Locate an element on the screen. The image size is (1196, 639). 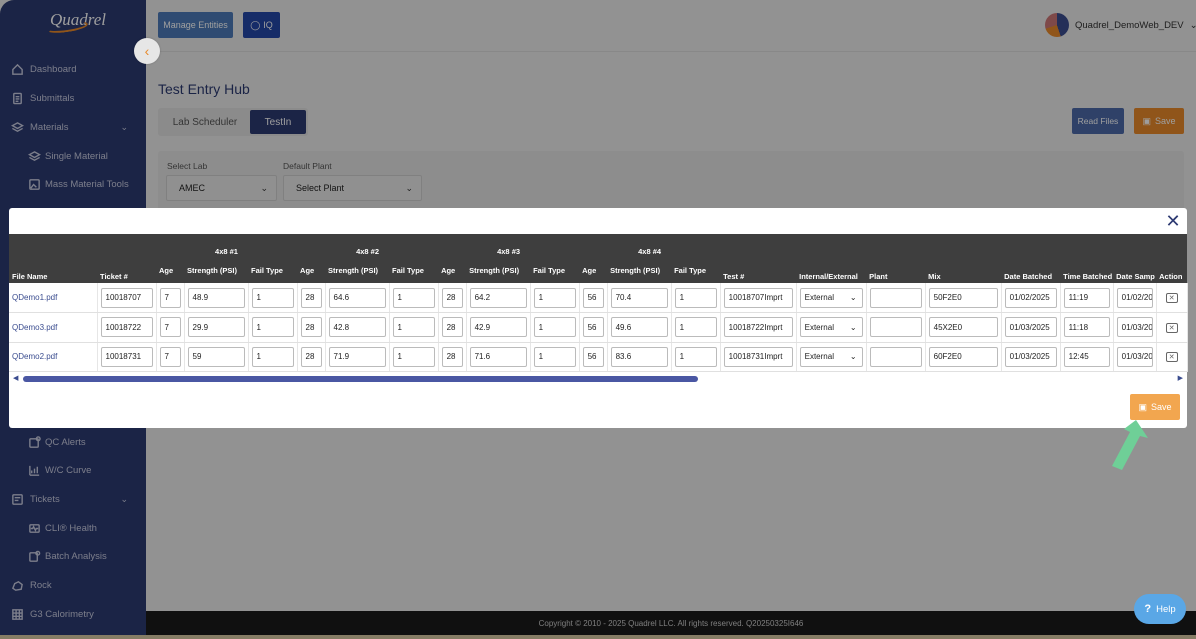
cell: 10018731 is located at coordinates (127, 357).